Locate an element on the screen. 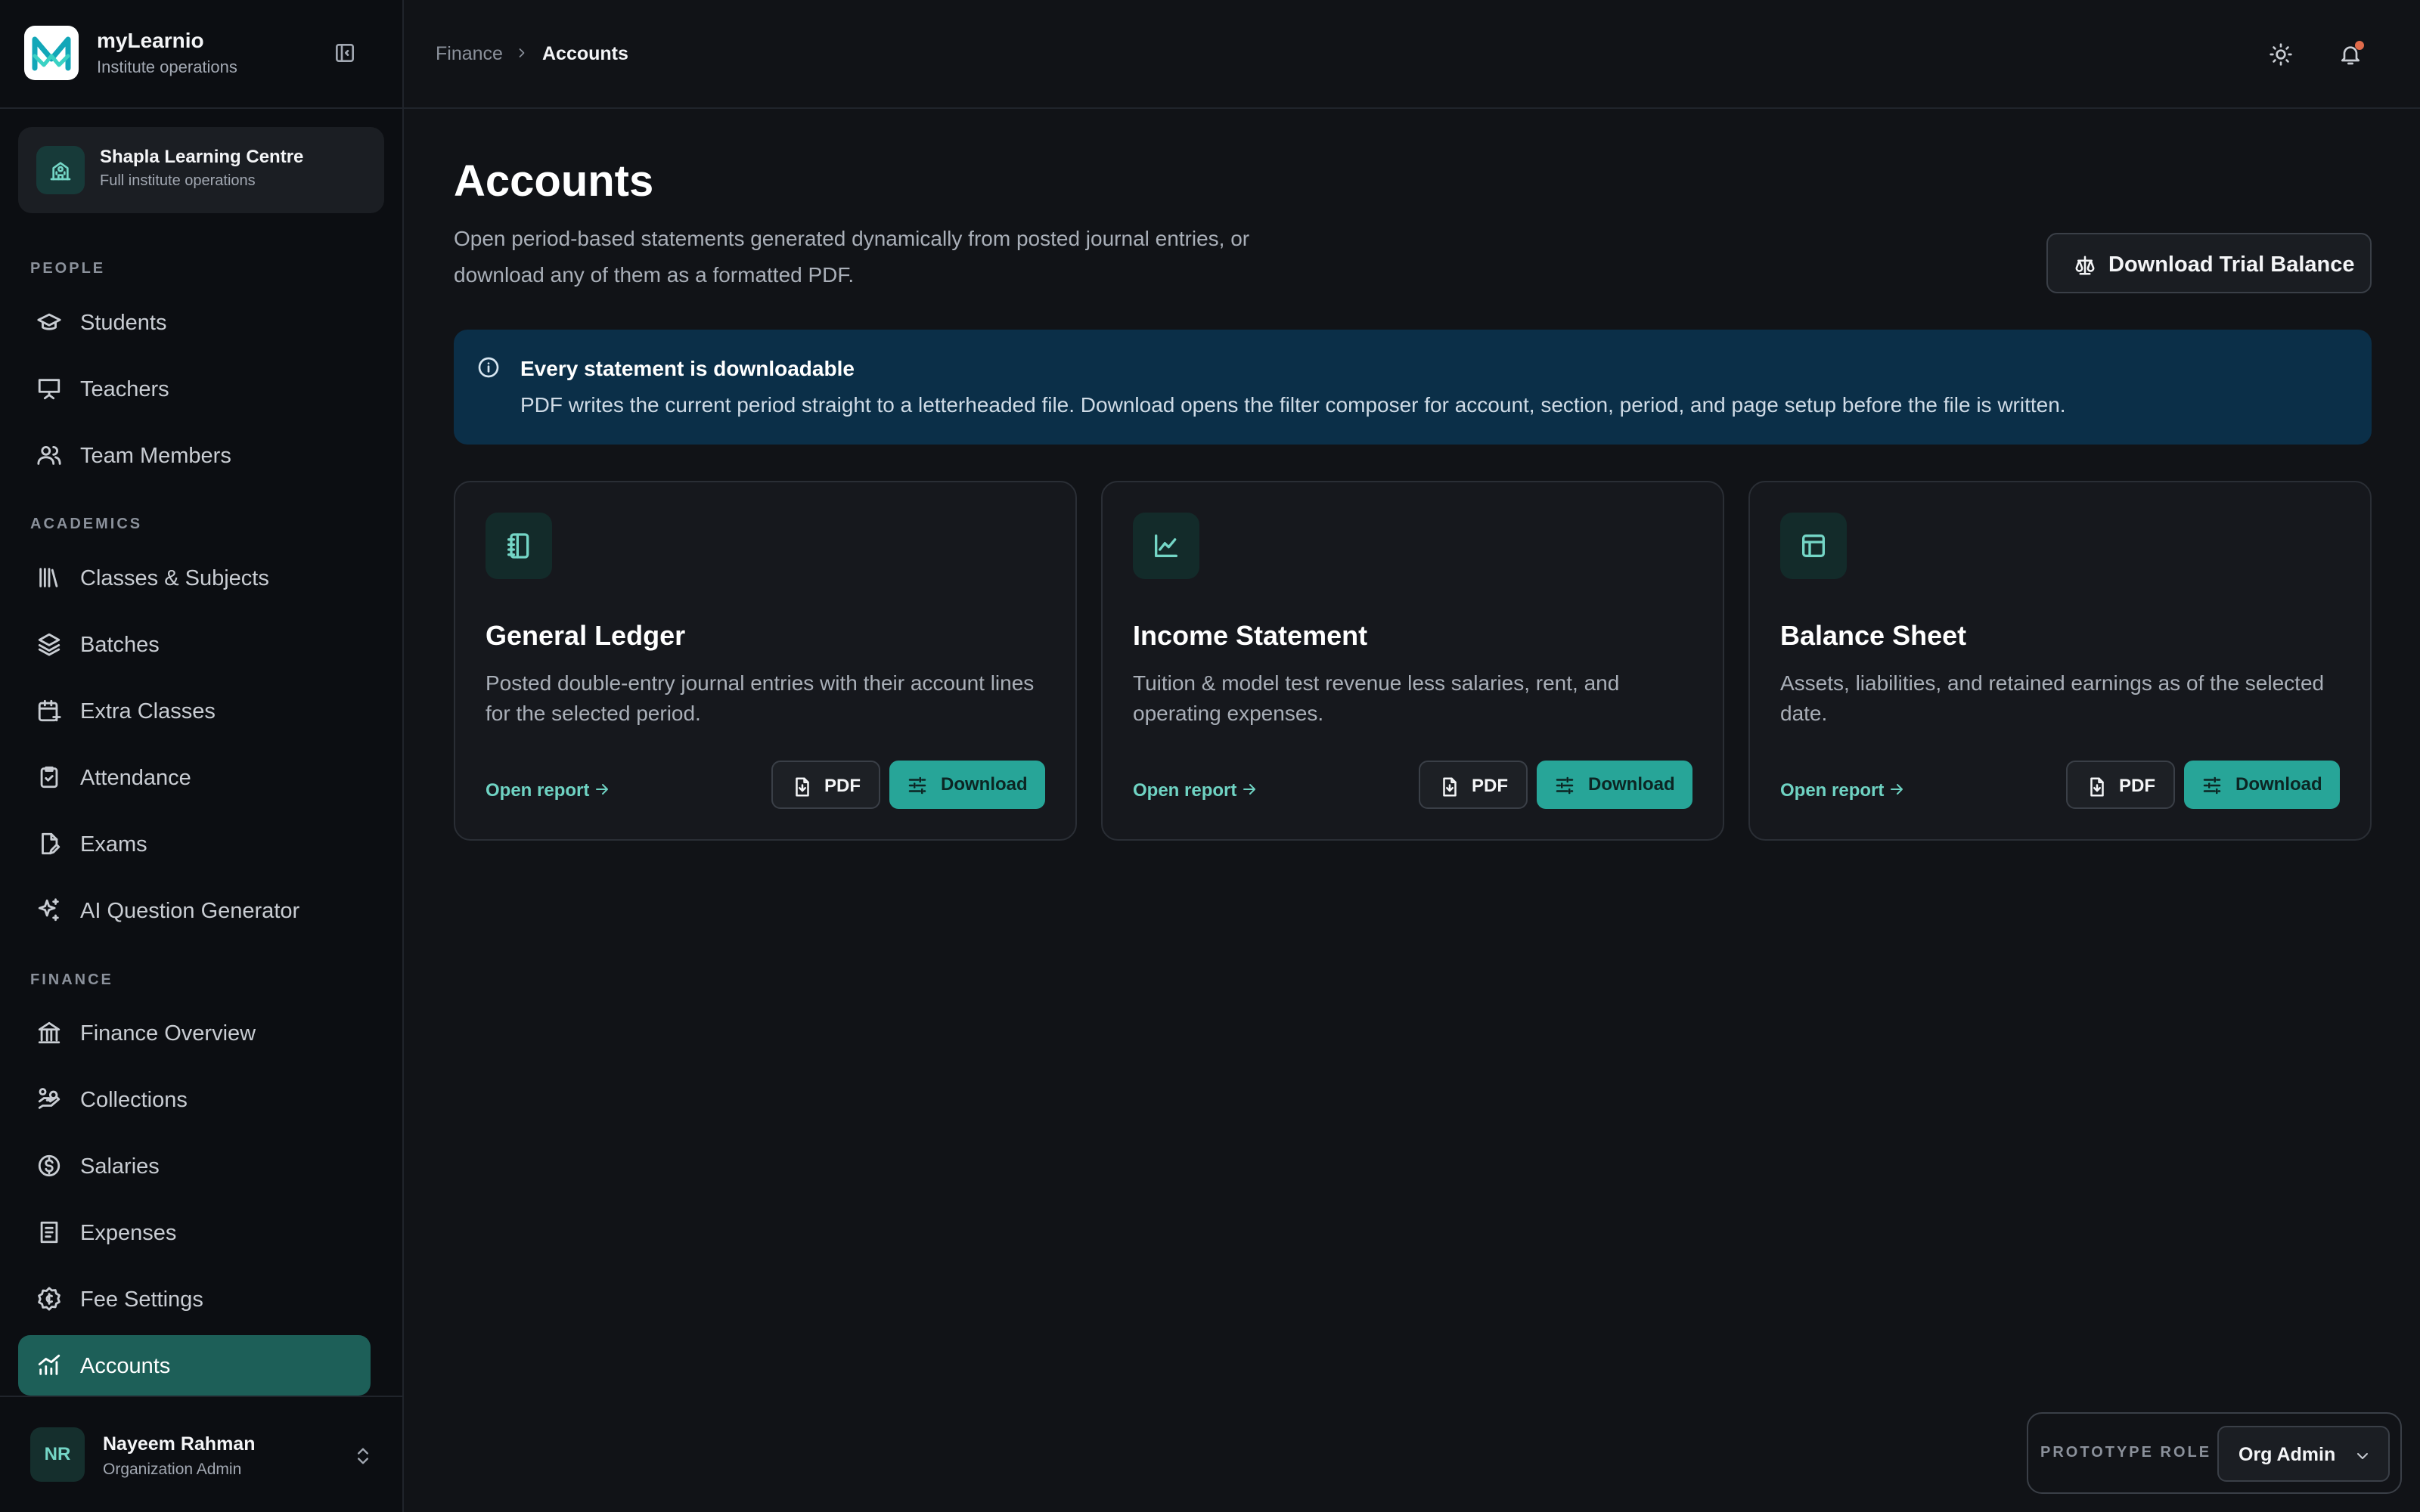 The height and width of the screenshot is (1512, 2420). sidebar-item-label: Batches is located at coordinates (120, 645).